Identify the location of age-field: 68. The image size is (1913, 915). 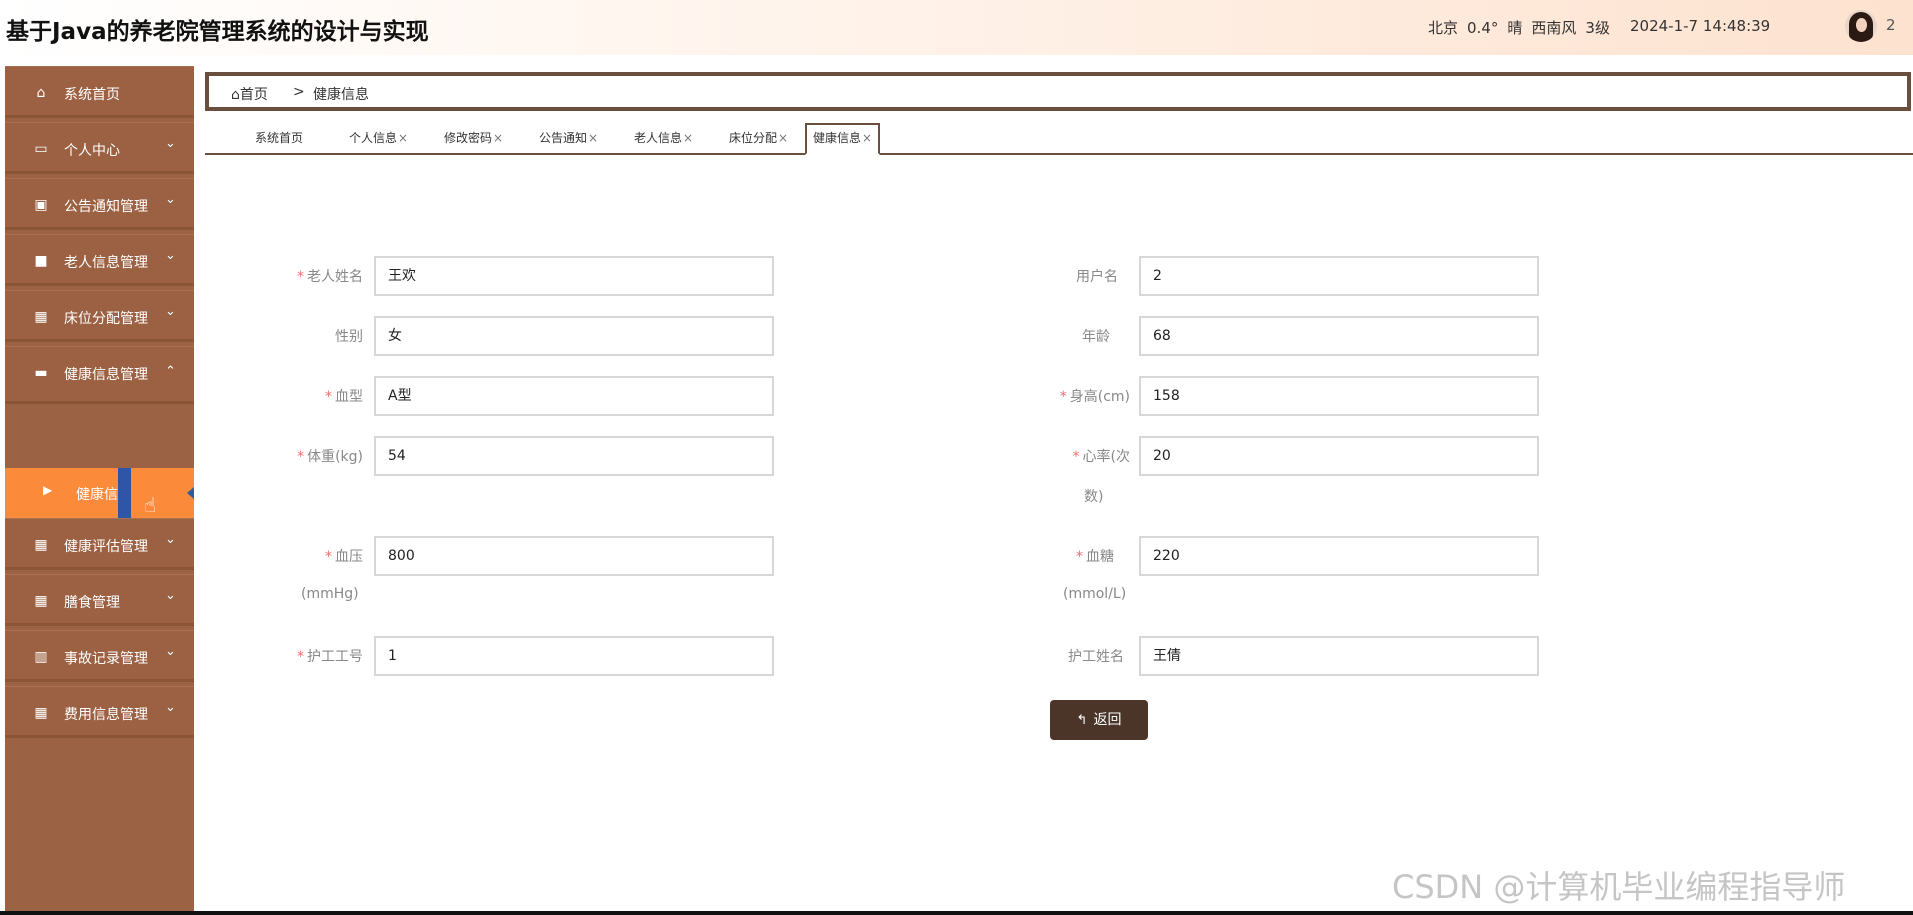
(1339, 336).